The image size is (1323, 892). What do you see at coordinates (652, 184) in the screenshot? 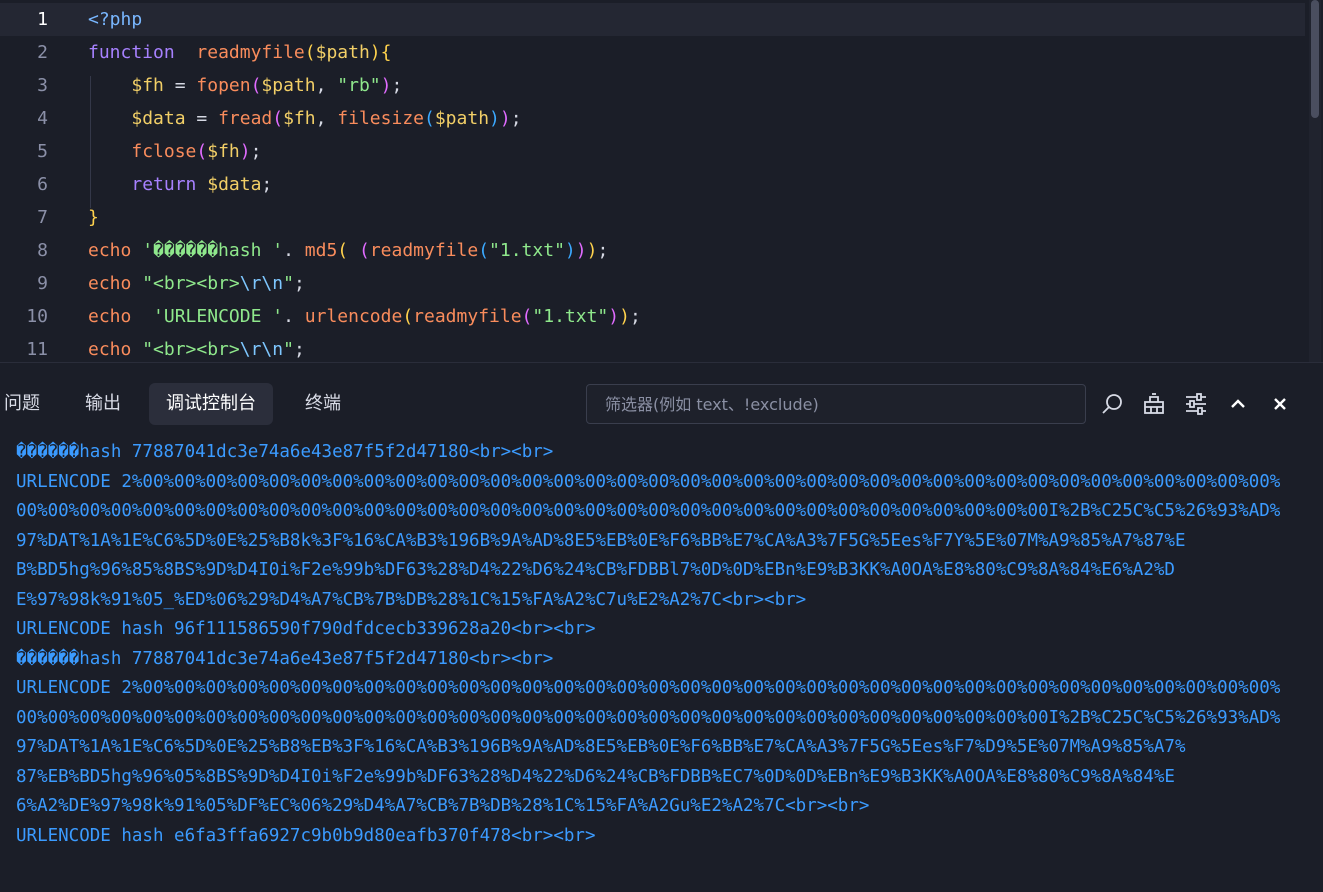
I see `code-line: 6 return $data;` at bounding box center [652, 184].